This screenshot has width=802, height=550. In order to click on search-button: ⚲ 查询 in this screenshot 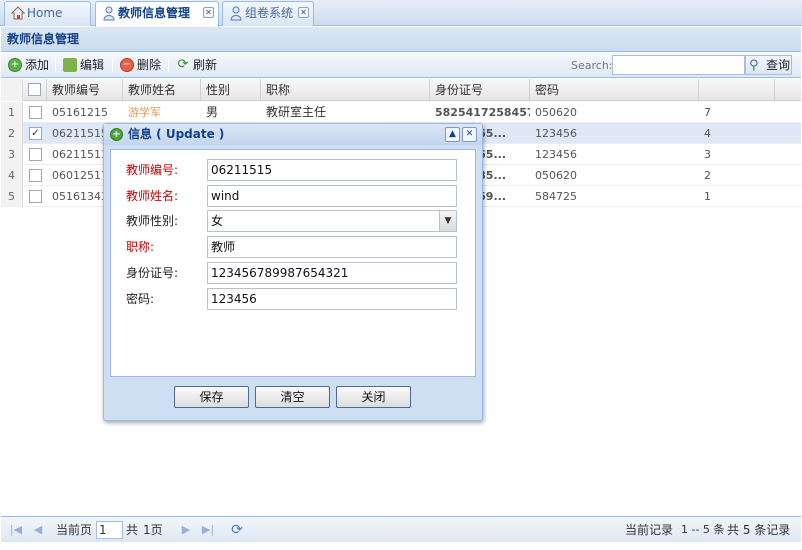, I will do `click(768, 65)`.